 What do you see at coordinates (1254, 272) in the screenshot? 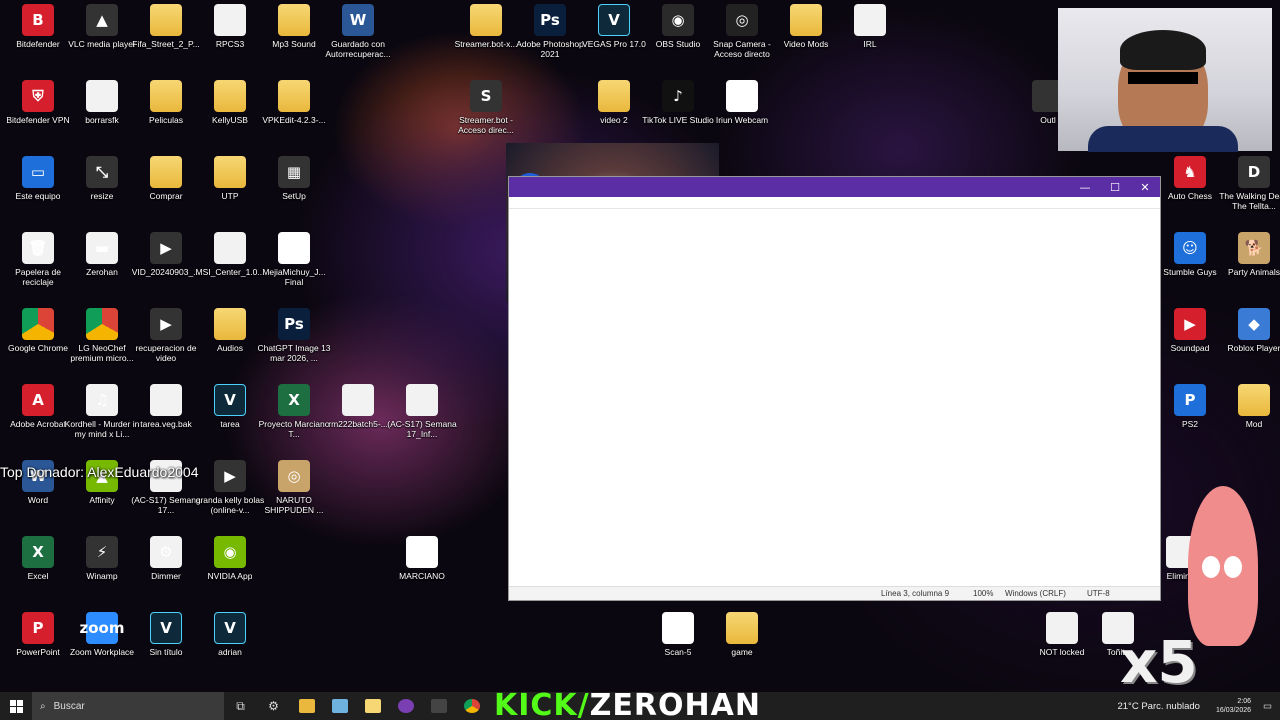
I see `desktop-icon-label: Party Animals` at bounding box center [1254, 272].